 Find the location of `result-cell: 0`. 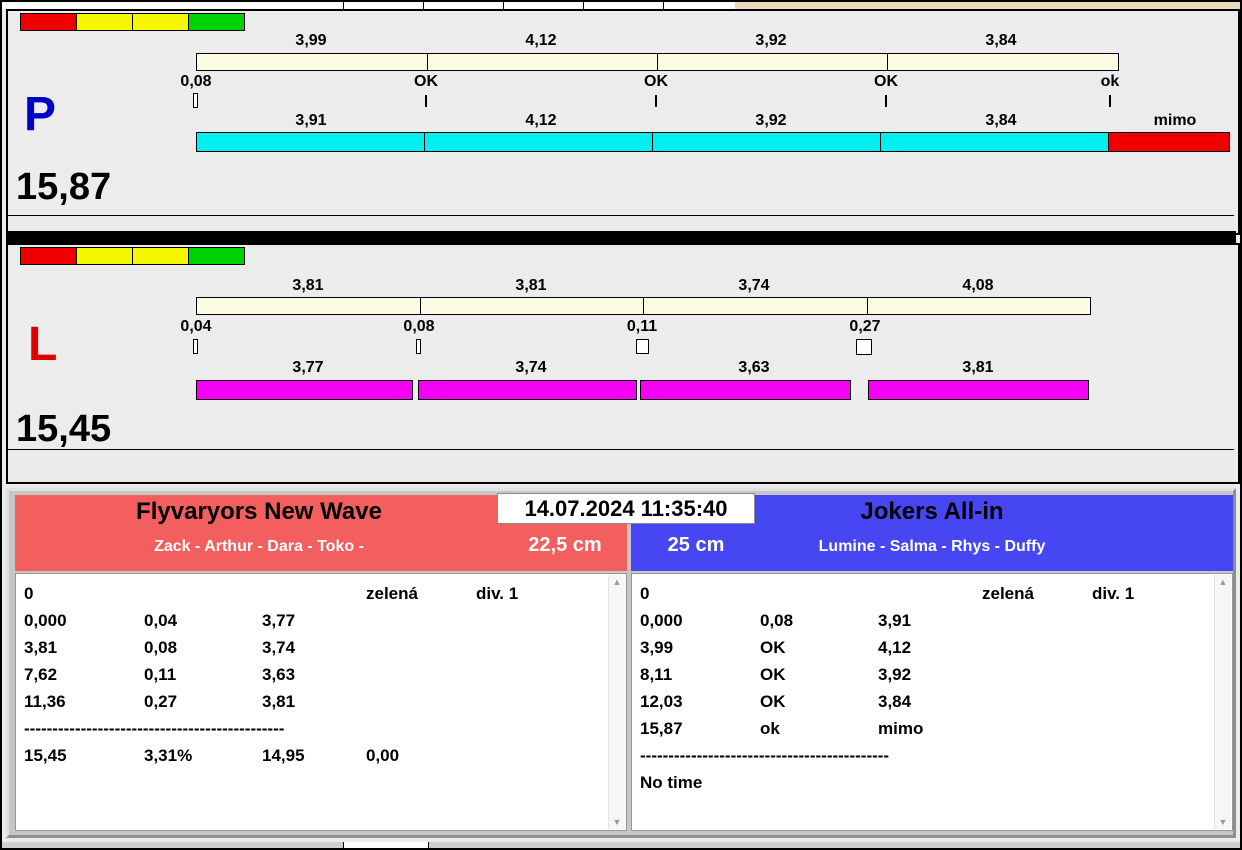

result-cell: 0 is located at coordinates (29, 593).